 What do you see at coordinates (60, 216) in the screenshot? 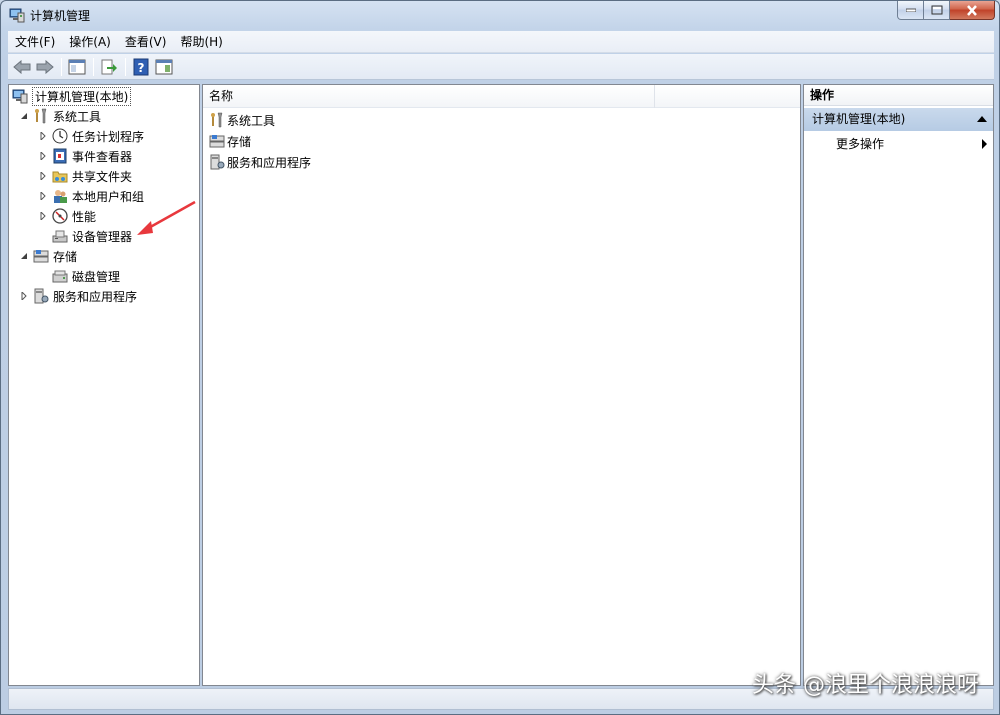
I see `performance-icon` at bounding box center [60, 216].